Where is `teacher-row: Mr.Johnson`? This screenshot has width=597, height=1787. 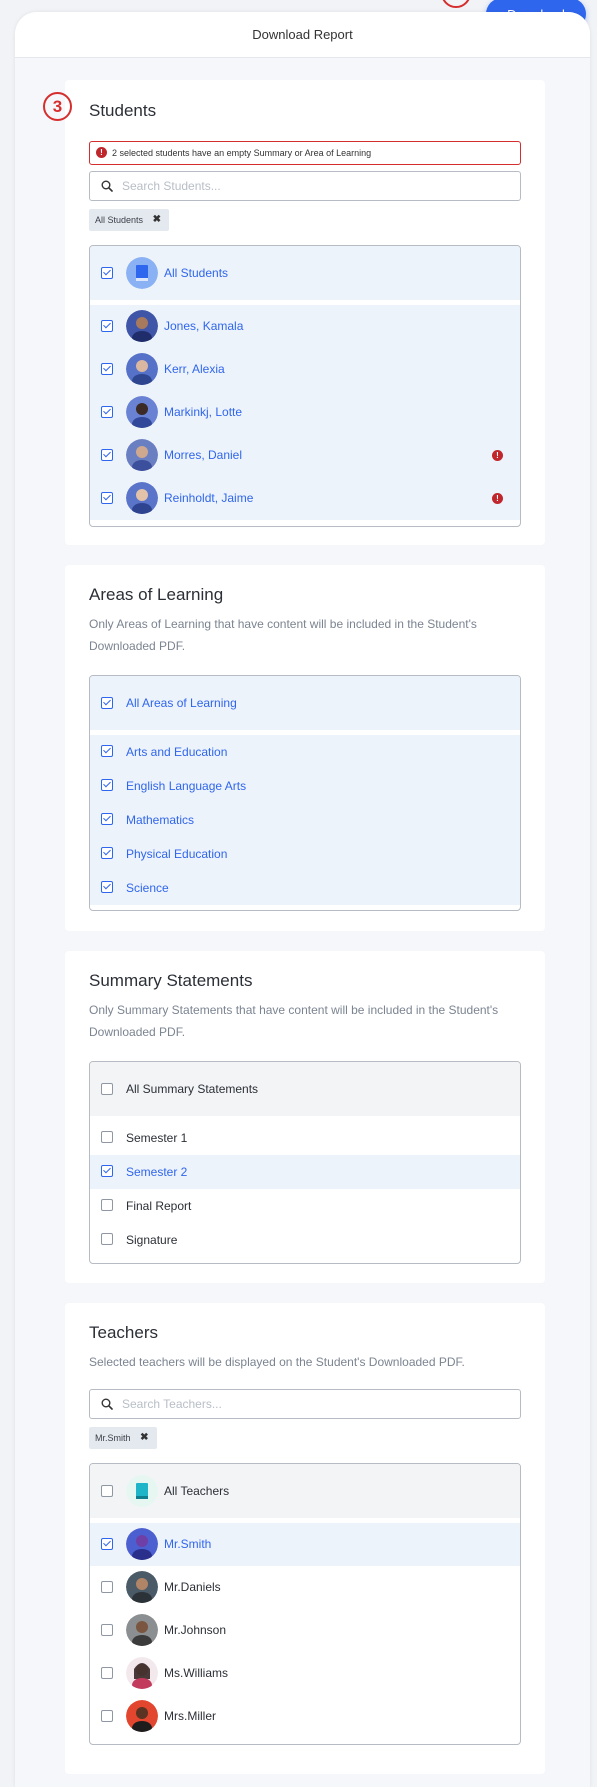 teacher-row: Mr.Johnson is located at coordinates (305, 1630).